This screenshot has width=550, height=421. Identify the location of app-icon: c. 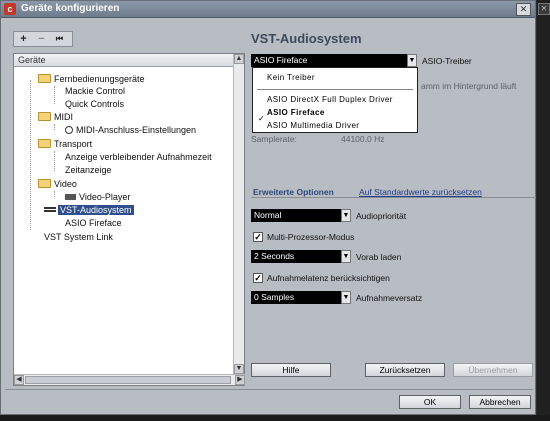
(10, 9).